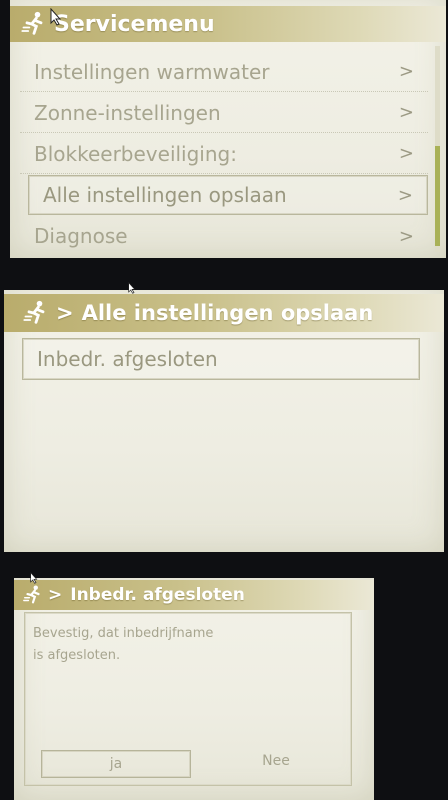  What do you see at coordinates (224, 113) in the screenshot?
I see `menu-item-zonne: Zonne-instellingen >` at bounding box center [224, 113].